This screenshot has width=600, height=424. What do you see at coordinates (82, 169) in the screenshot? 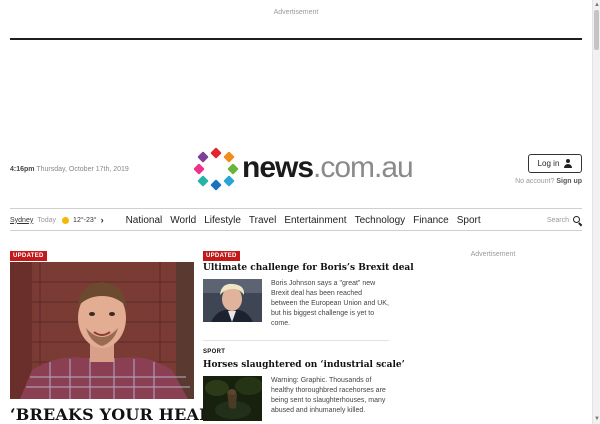
I see `current-date: Thursday, October 17th, 2019` at bounding box center [82, 169].